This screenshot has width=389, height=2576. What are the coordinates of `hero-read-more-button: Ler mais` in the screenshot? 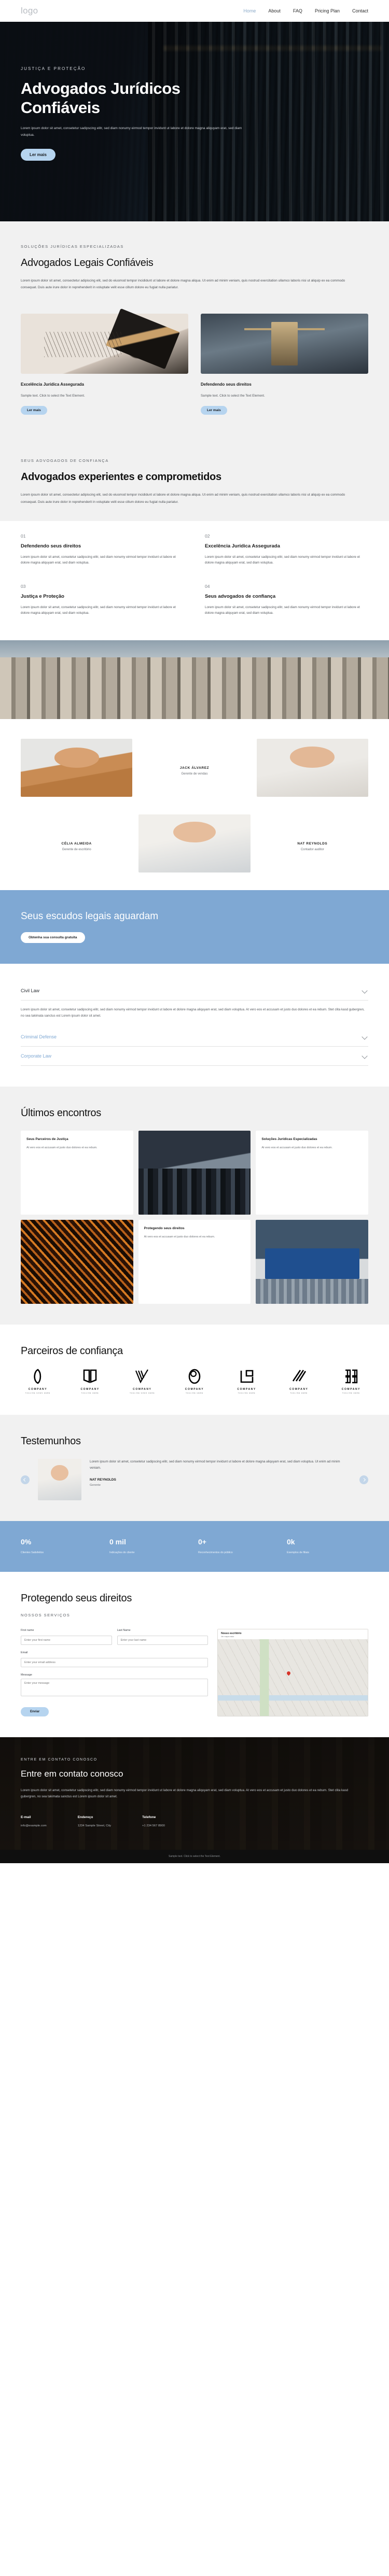 It's located at (38, 154).